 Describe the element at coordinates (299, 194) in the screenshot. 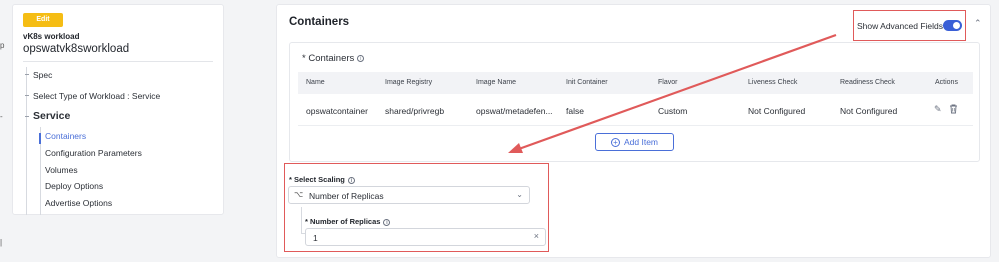

I see `scaling-icon: ⌥` at that location.